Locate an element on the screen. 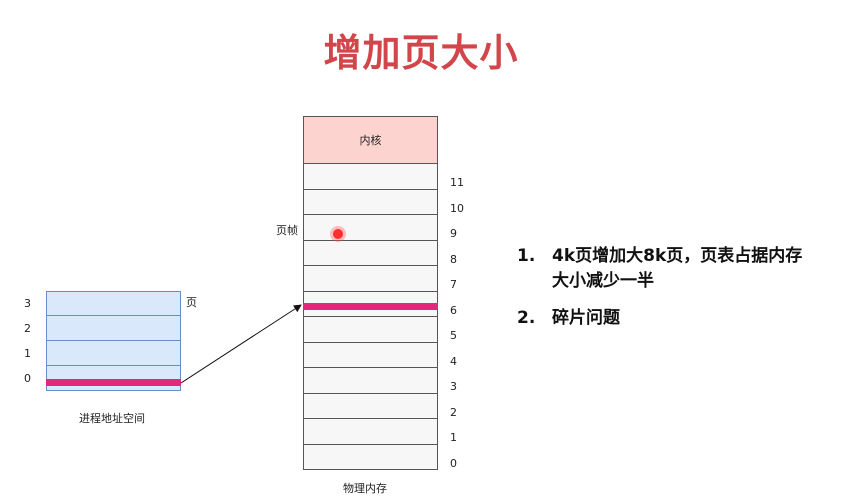 The height and width of the screenshot is (496, 842). list-item-text: 4k页增加大8k页，页表占据内存 is located at coordinates (677, 256).